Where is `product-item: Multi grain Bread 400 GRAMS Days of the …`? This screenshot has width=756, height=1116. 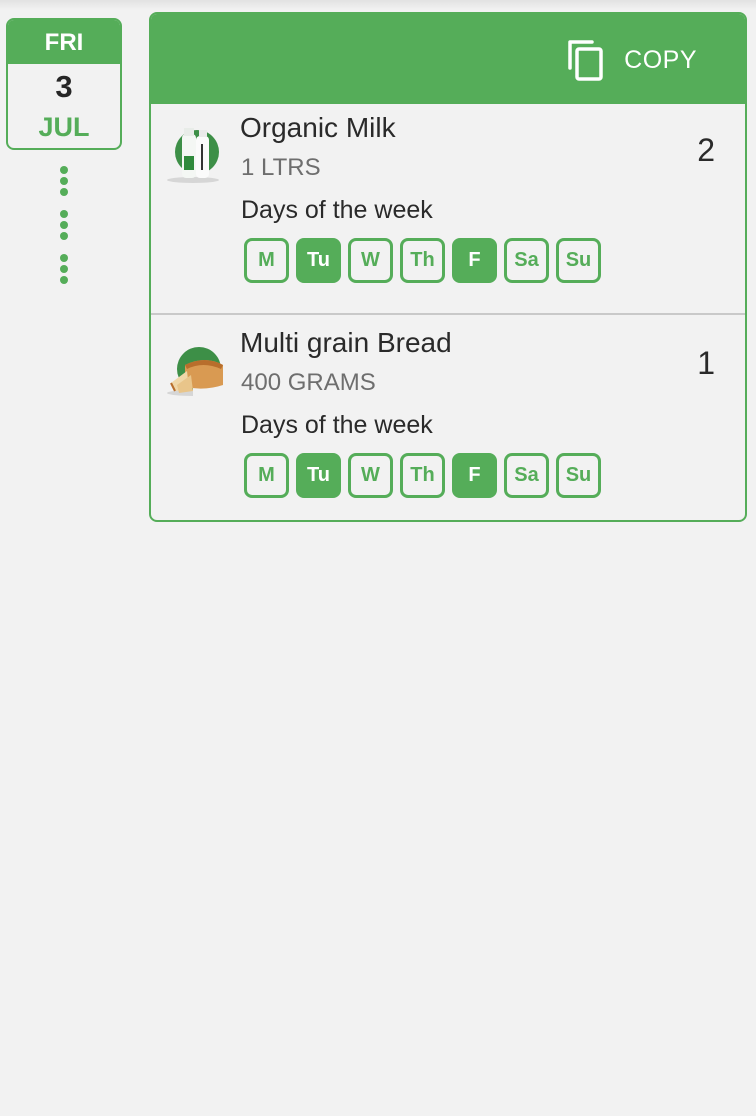
product-item: Multi grain Bread 400 GRAMS Days of the … is located at coordinates (448, 416).